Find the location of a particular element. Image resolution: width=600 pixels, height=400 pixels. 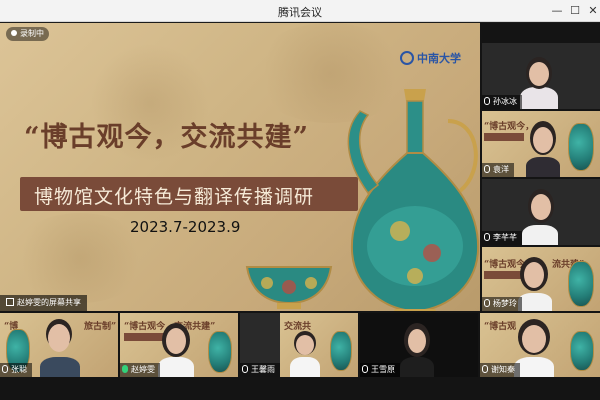

active-speaker-tile: “博古观今，交流共建” 赵婷雯 is located at coordinates (179, 345).